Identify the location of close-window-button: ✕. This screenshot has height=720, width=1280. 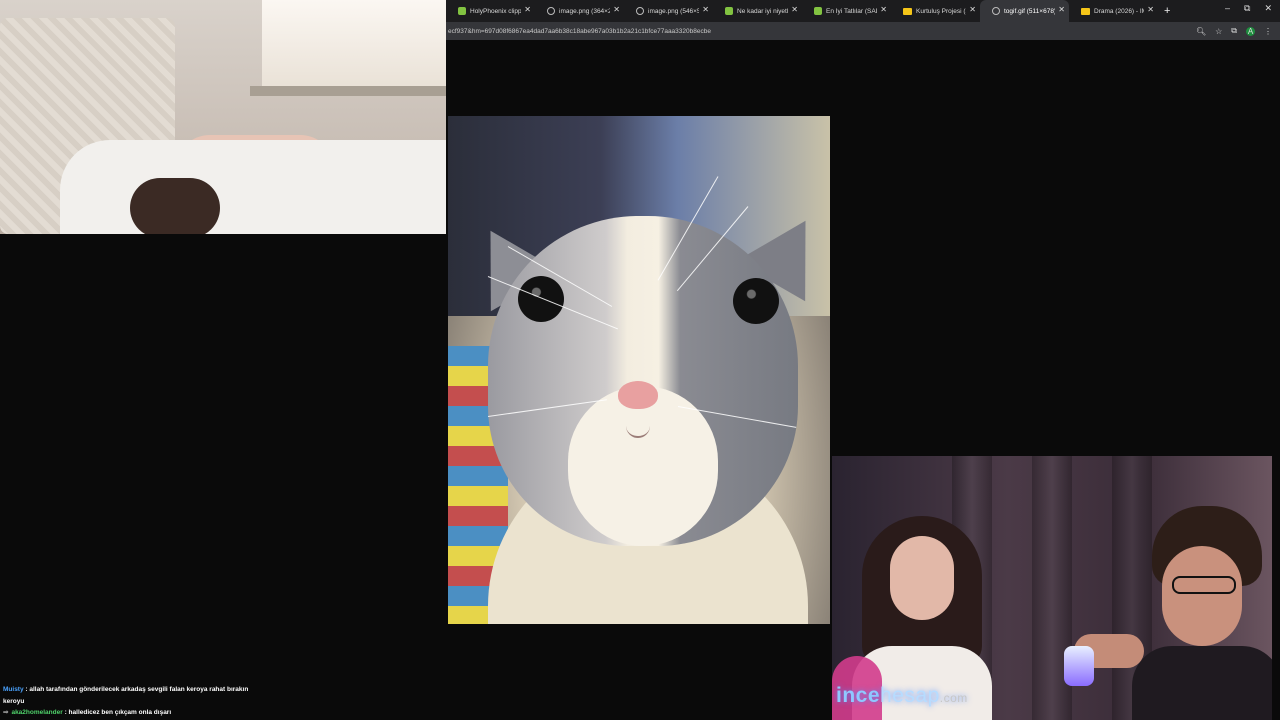
(1268, 8).